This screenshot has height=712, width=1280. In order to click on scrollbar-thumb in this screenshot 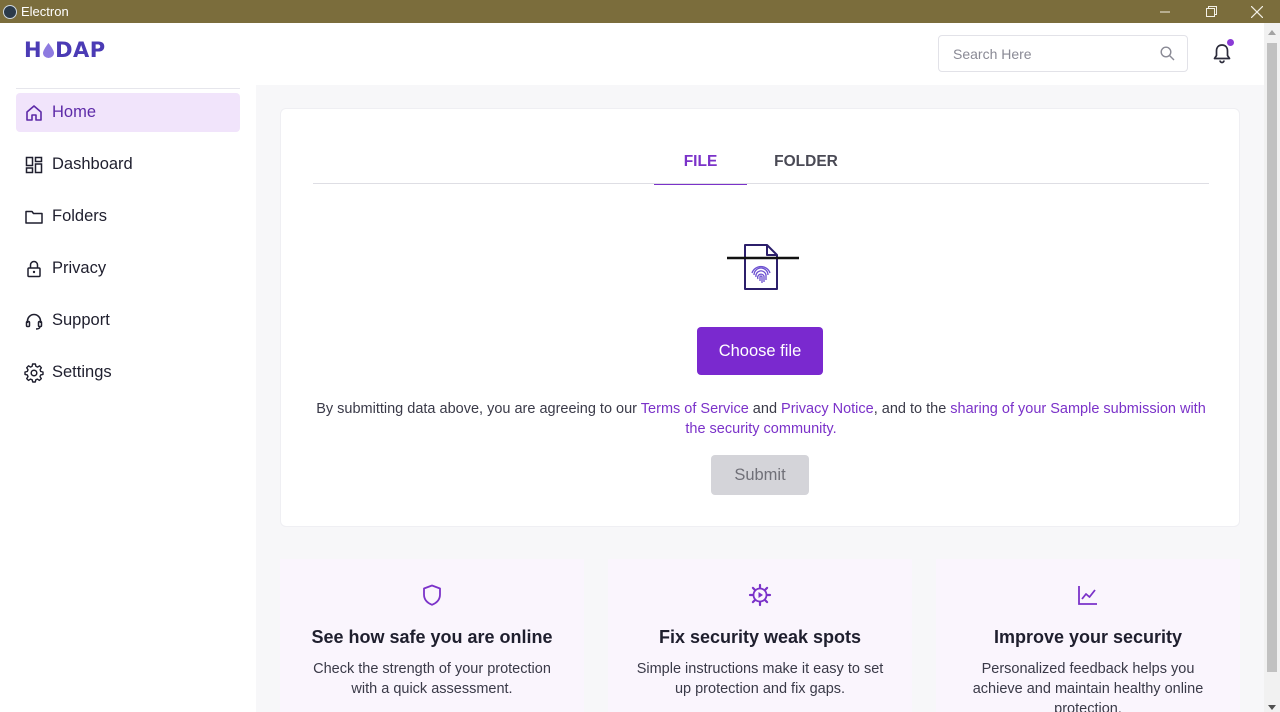, I will do `click(1272, 357)`.